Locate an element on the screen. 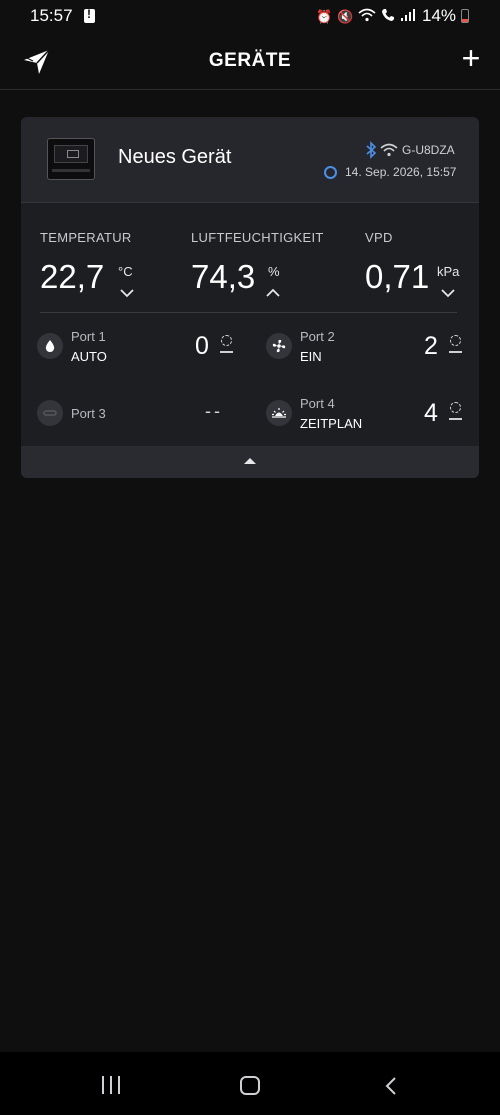 The width and height of the screenshot is (500, 1115). device-card-header: Neues Gerät G-U8DZA 14. Sep. 2026, 15:57 is located at coordinates (250, 160).